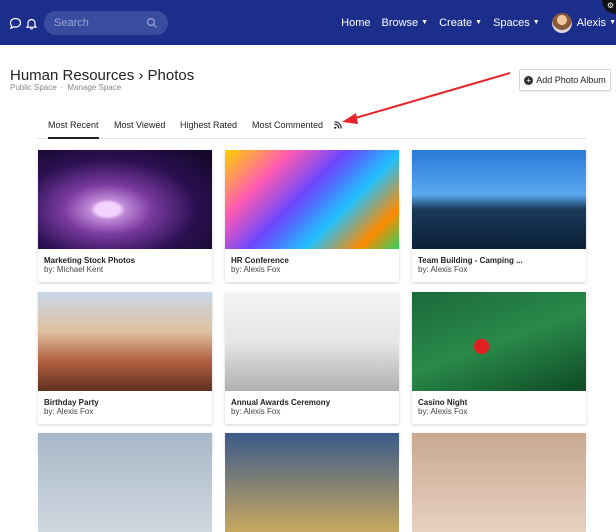 This screenshot has height=532, width=616. What do you see at coordinates (308, 22) in the screenshot?
I see `top-navigation-bar: Home Browse▼ Create▼ Spaces▼ Alexis▼ ⚙` at bounding box center [308, 22].